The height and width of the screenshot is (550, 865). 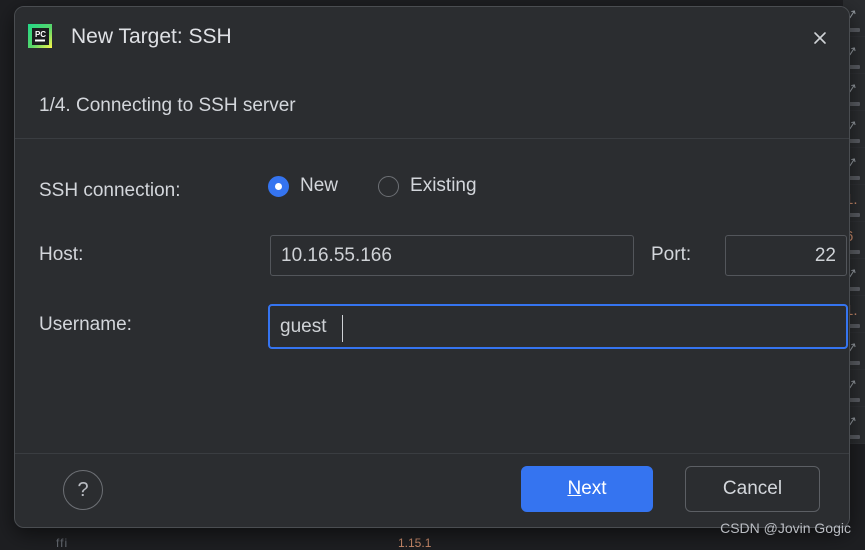 I want to click on port-label: Port:, so click(x=671, y=254).